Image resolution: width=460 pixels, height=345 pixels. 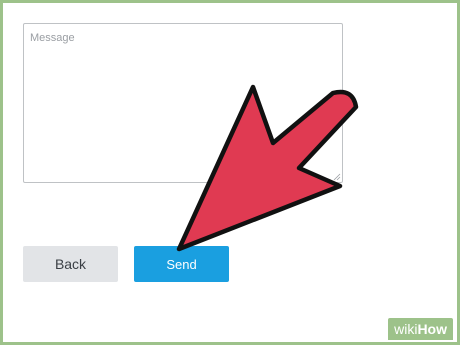 What do you see at coordinates (406, 329) in the screenshot?
I see `watermark-wiki-text: wiki` at bounding box center [406, 329].